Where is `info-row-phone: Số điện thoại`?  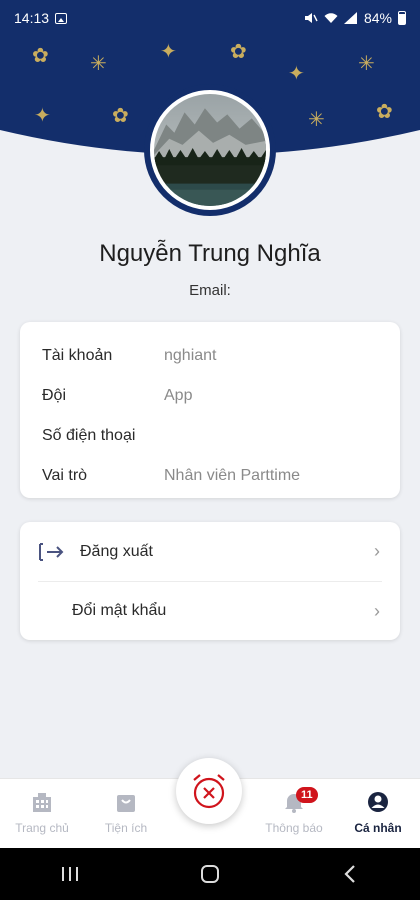
info-row-phone: Số điện thoại is located at coordinates (210, 436).